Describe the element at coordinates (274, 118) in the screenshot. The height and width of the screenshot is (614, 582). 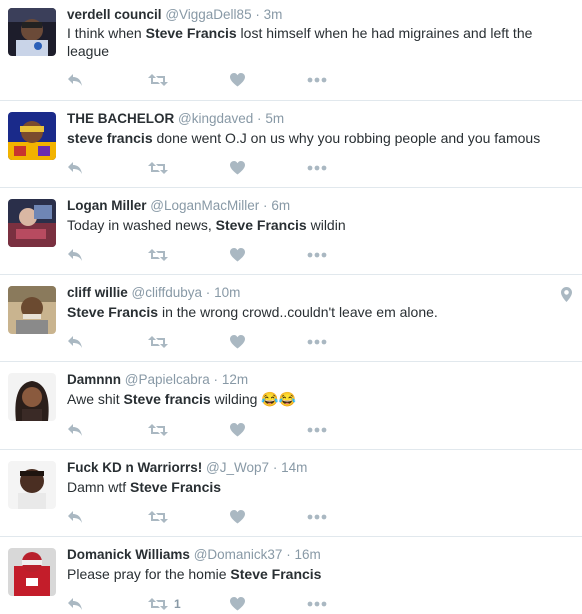
I see `timestamp: 5m` at that location.